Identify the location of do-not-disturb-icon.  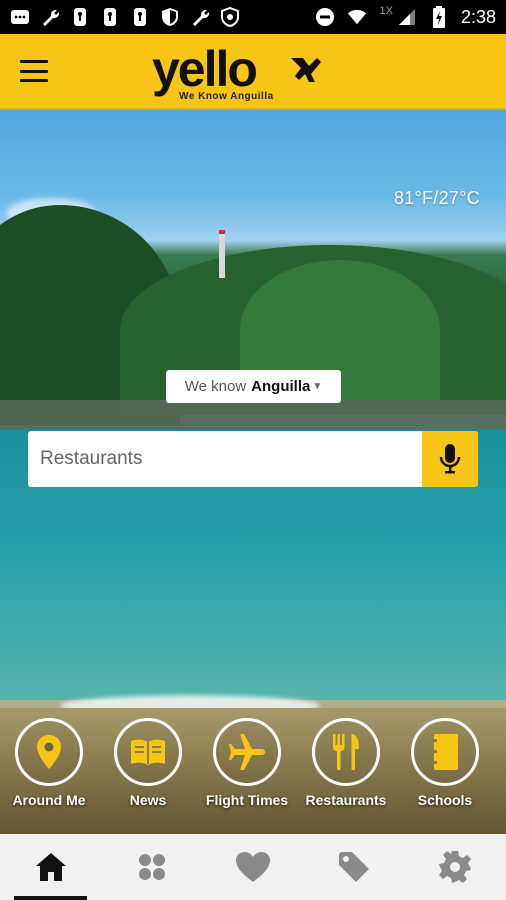
(325, 17).